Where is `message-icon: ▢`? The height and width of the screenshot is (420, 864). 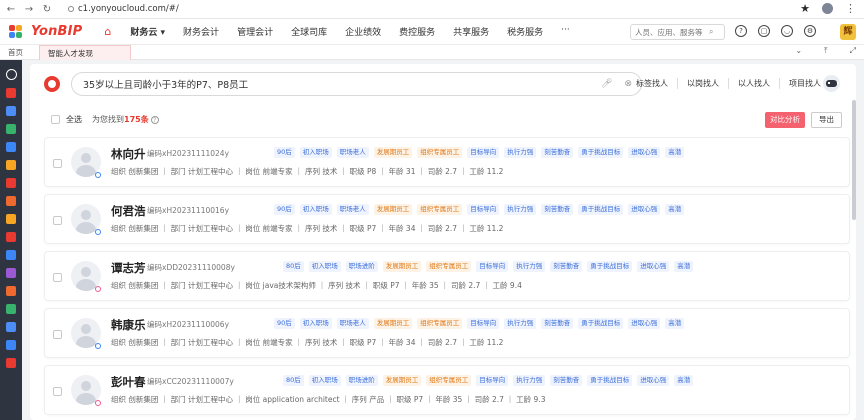
message-icon: ▢ is located at coordinates (764, 31).